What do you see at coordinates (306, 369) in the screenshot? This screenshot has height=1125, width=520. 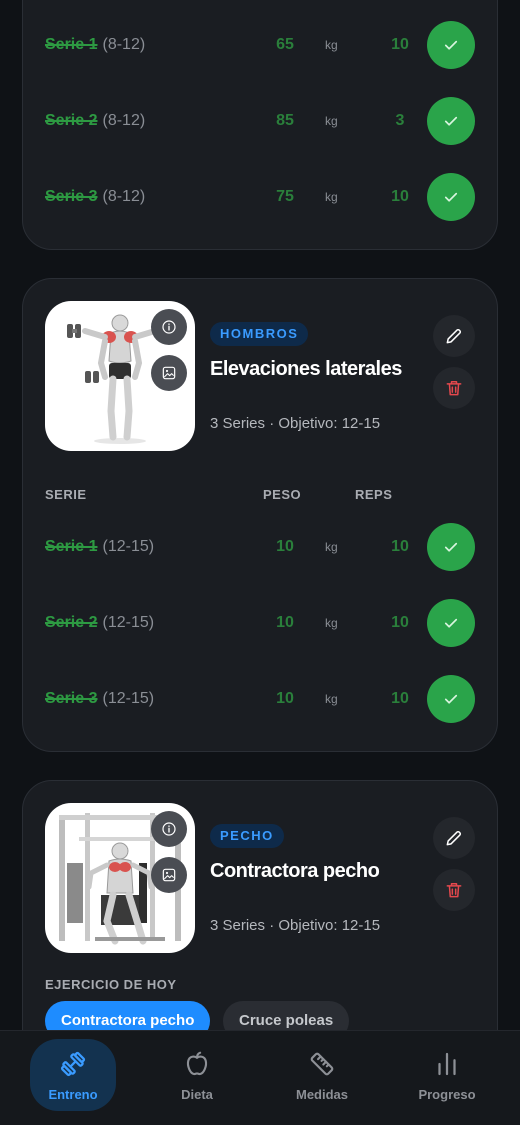 I see `exercise-title: Elevaciones laterales` at bounding box center [306, 369].